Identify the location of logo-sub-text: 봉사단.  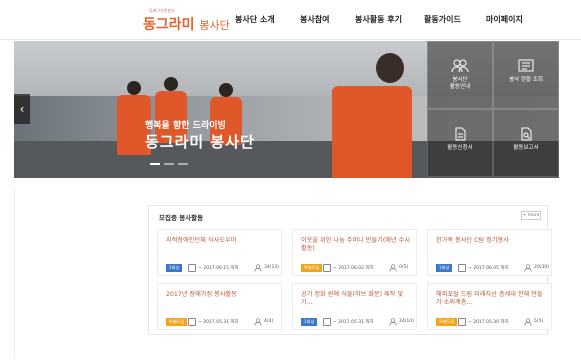
(214, 25).